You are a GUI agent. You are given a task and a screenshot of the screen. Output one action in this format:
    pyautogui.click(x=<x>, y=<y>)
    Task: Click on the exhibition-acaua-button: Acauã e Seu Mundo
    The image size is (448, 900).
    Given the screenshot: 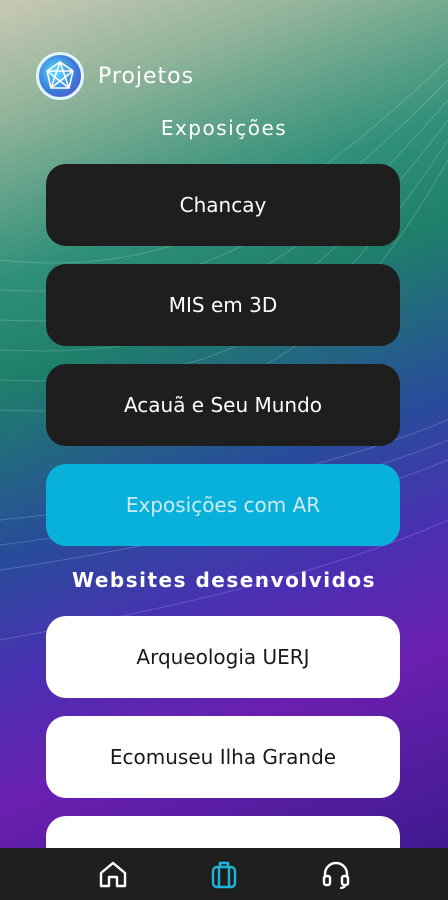 What is the action you would take?
    pyautogui.click(x=223, y=405)
    